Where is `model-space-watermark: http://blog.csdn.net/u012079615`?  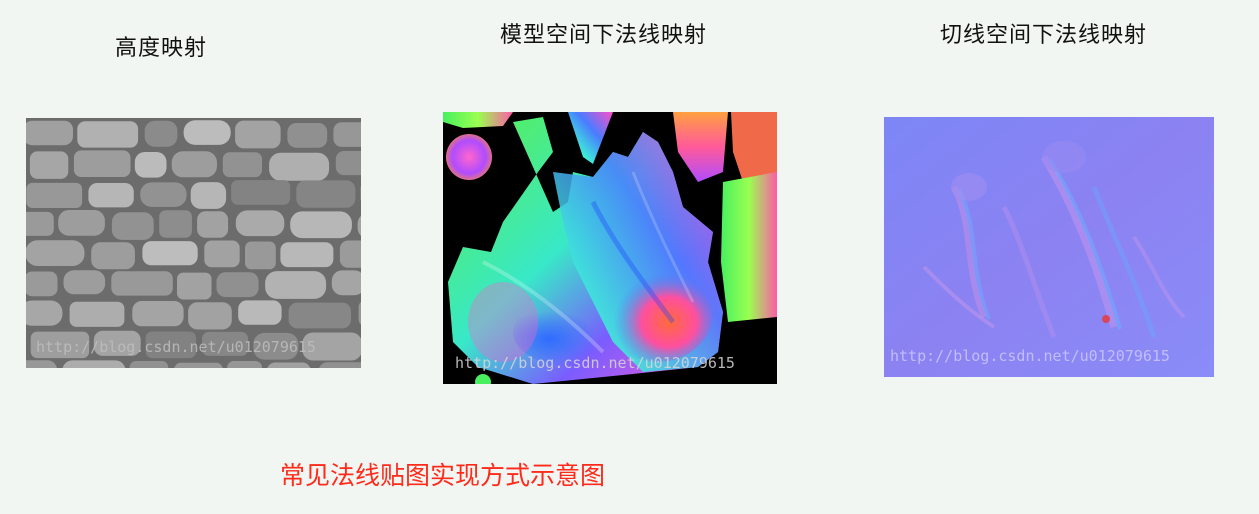 model-space-watermark: http://blog.csdn.net/u012079615 is located at coordinates (595, 363).